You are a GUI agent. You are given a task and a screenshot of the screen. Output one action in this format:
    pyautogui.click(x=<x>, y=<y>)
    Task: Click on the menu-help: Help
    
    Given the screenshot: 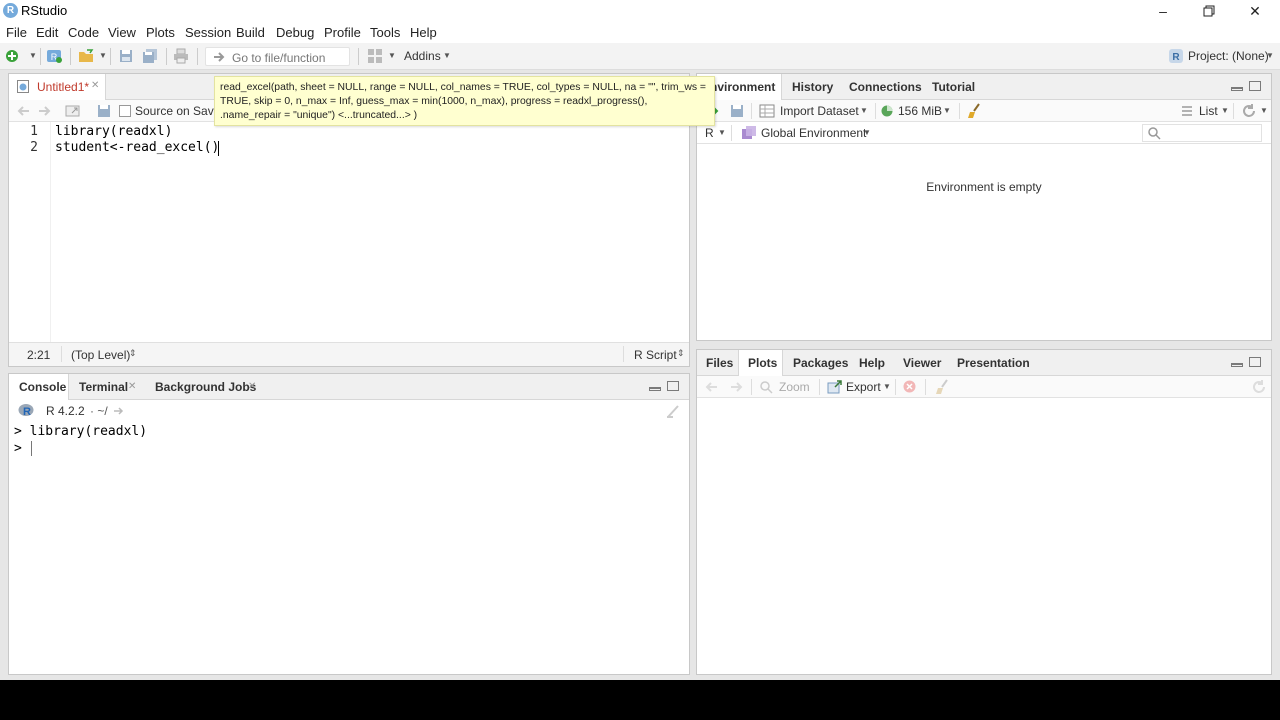 What is the action you would take?
    pyautogui.click(x=423, y=32)
    